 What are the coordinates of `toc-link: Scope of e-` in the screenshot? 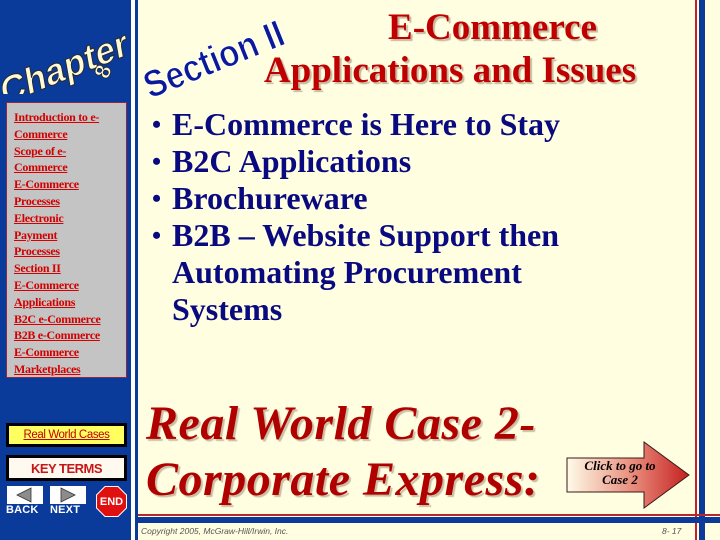 It's located at (69, 151).